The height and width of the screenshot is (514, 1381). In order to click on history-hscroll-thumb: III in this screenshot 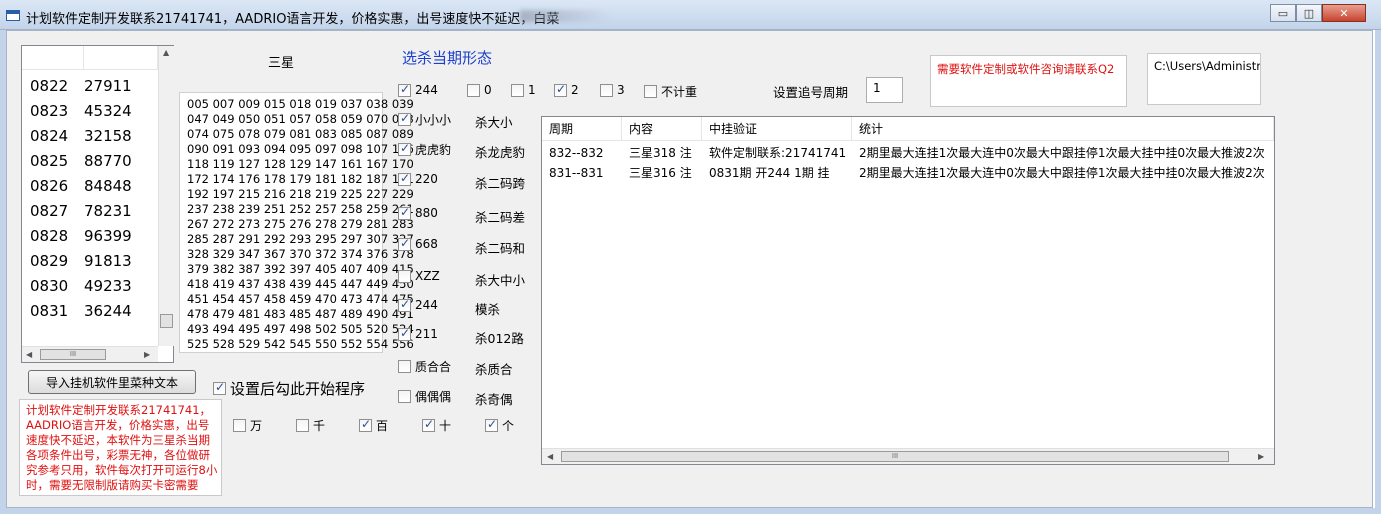, I will do `click(73, 354)`.